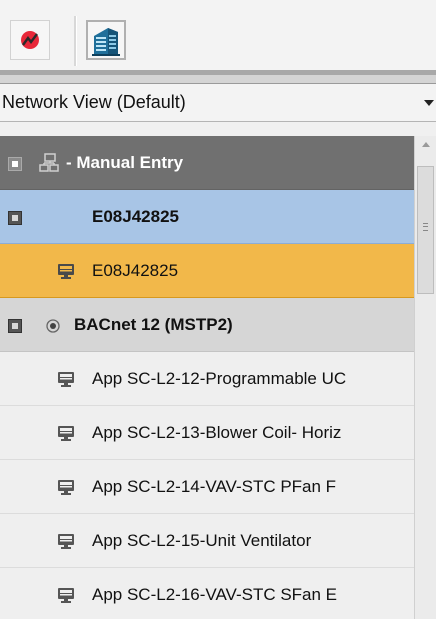  Describe the element at coordinates (218, 79) in the screenshot. I see `toolbar-divider` at that location.